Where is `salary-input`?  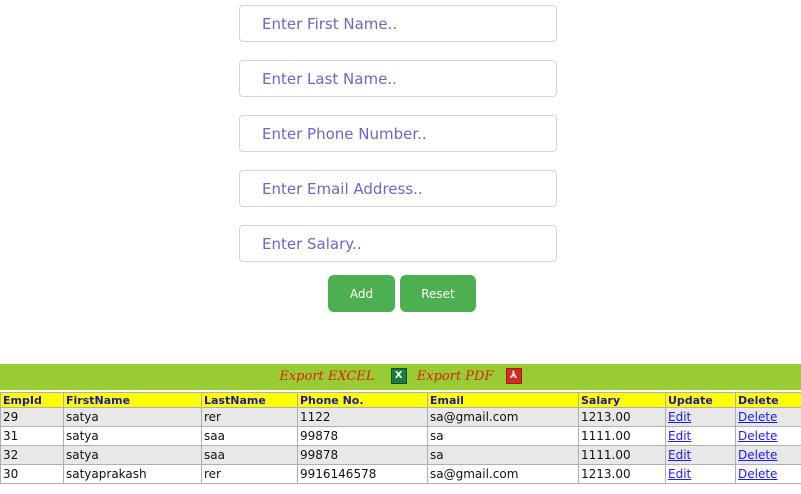
salary-input is located at coordinates (398, 243).